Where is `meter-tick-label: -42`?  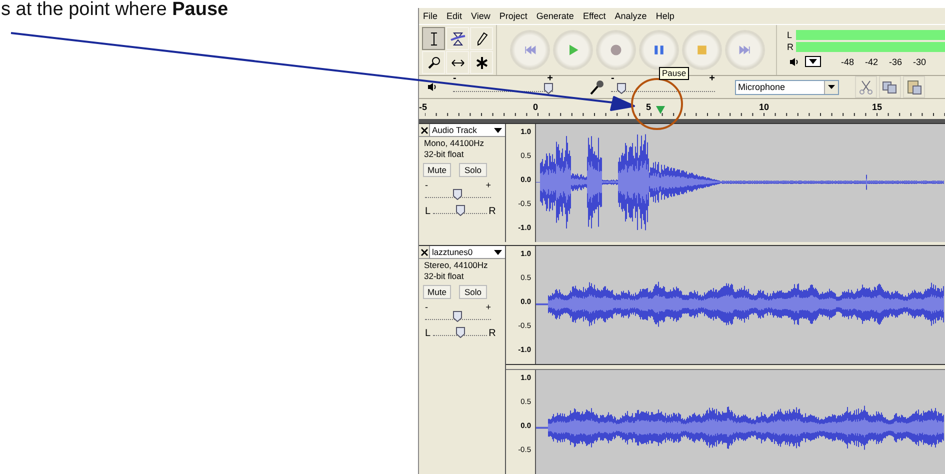 meter-tick-label: -42 is located at coordinates (871, 61).